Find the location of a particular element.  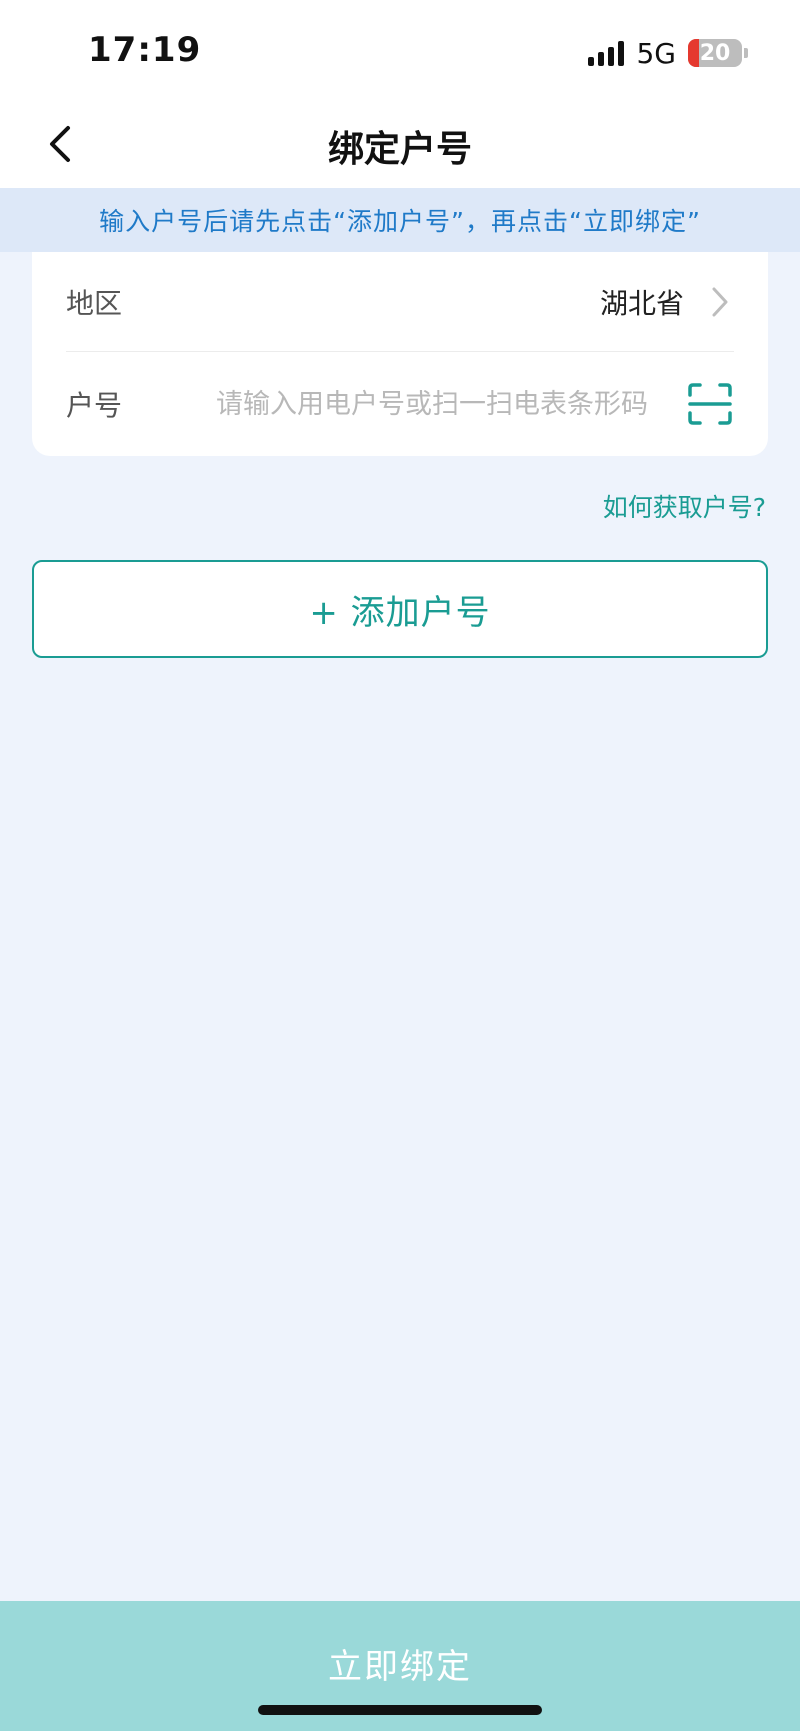

instruction-text: 输入户号后请先点击“添加户号”，再点击“立即绑定” is located at coordinates (400, 221).